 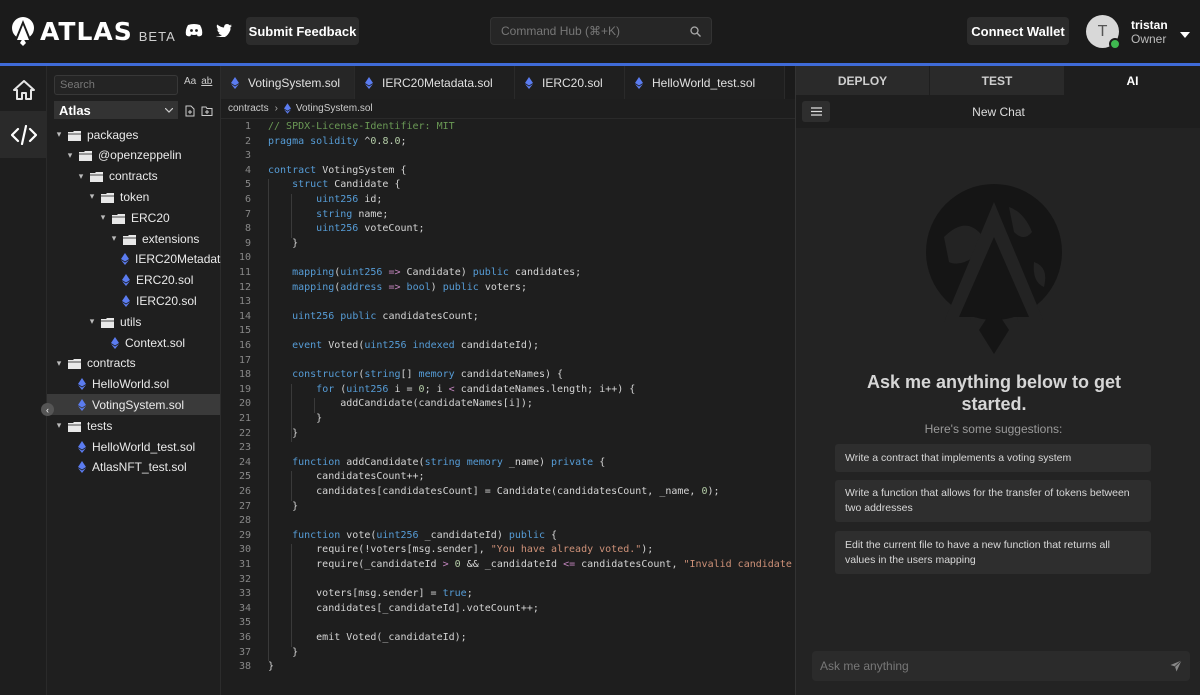 What do you see at coordinates (23, 89) in the screenshot?
I see `home-button` at bounding box center [23, 89].